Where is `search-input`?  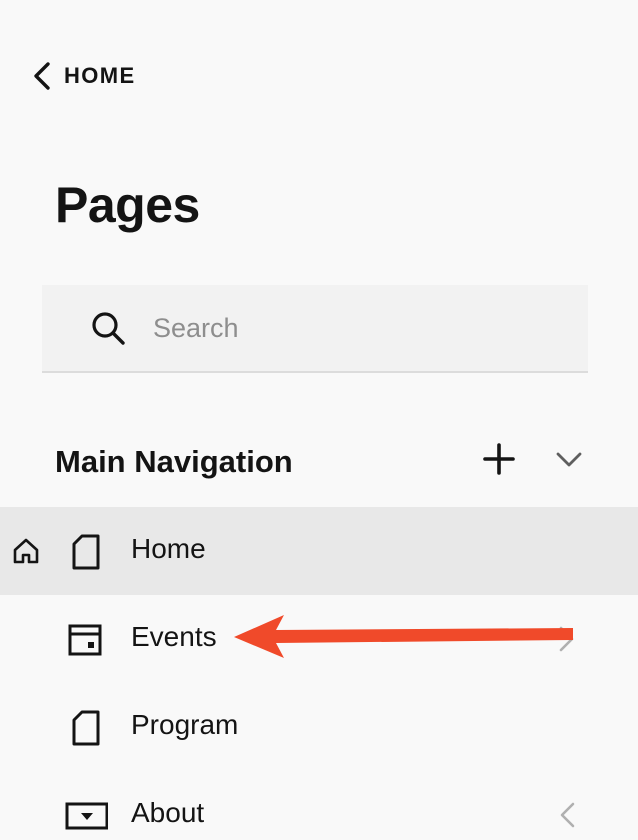 search-input is located at coordinates (343, 328).